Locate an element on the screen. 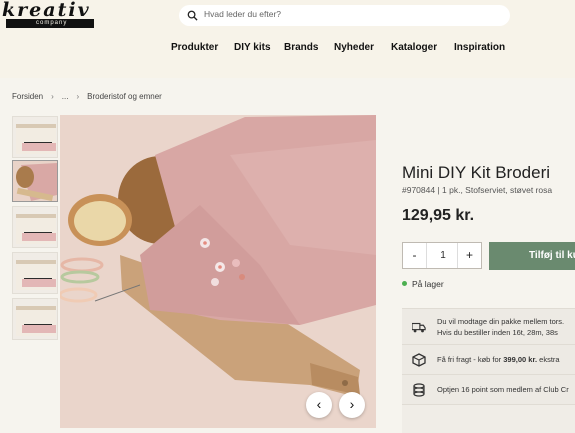  box-icon is located at coordinates (419, 360).